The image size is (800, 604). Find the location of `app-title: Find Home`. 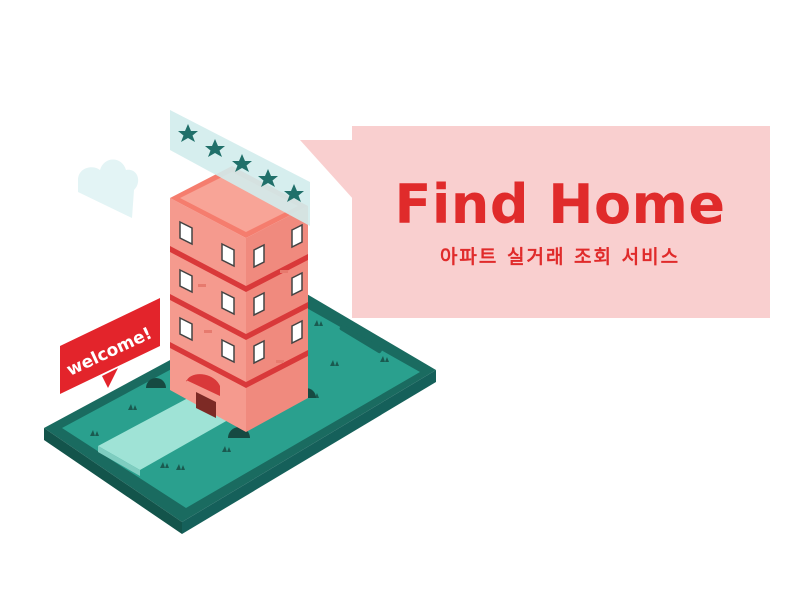

app-title: Find Home is located at coordinates (560, 204).